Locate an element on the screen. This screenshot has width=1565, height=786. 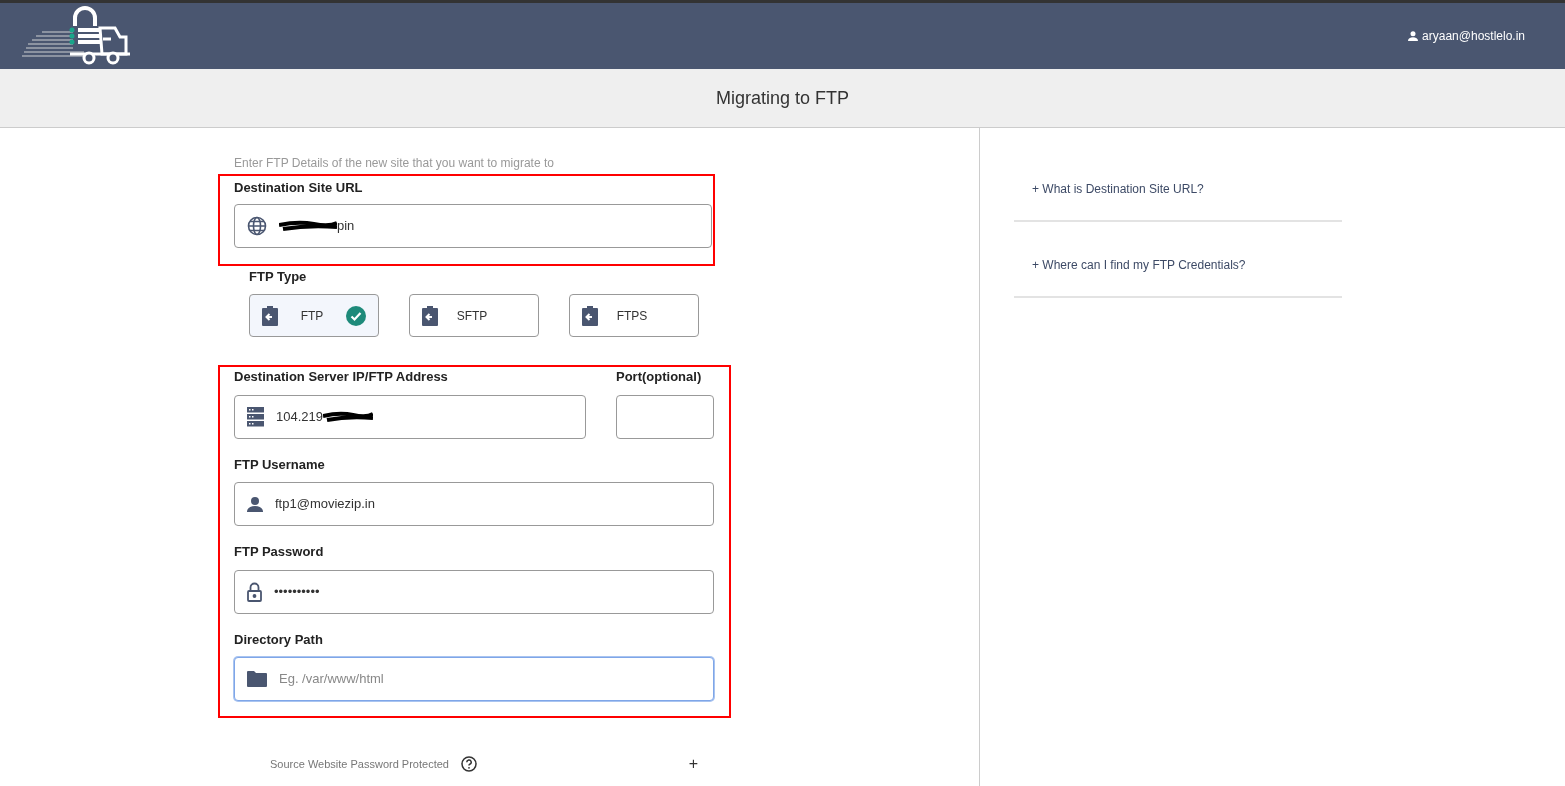
password-field: •••••••••• is located at coordinates (474, 591).